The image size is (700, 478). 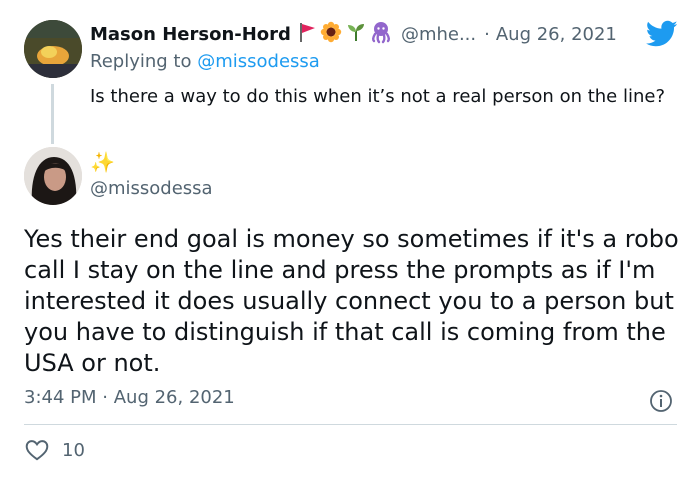 What do you see at coordinates (556, 34) in the screenshot?
I see `parent-tweet-date: Aug 26, 2021` at bounding box center [556, 34].